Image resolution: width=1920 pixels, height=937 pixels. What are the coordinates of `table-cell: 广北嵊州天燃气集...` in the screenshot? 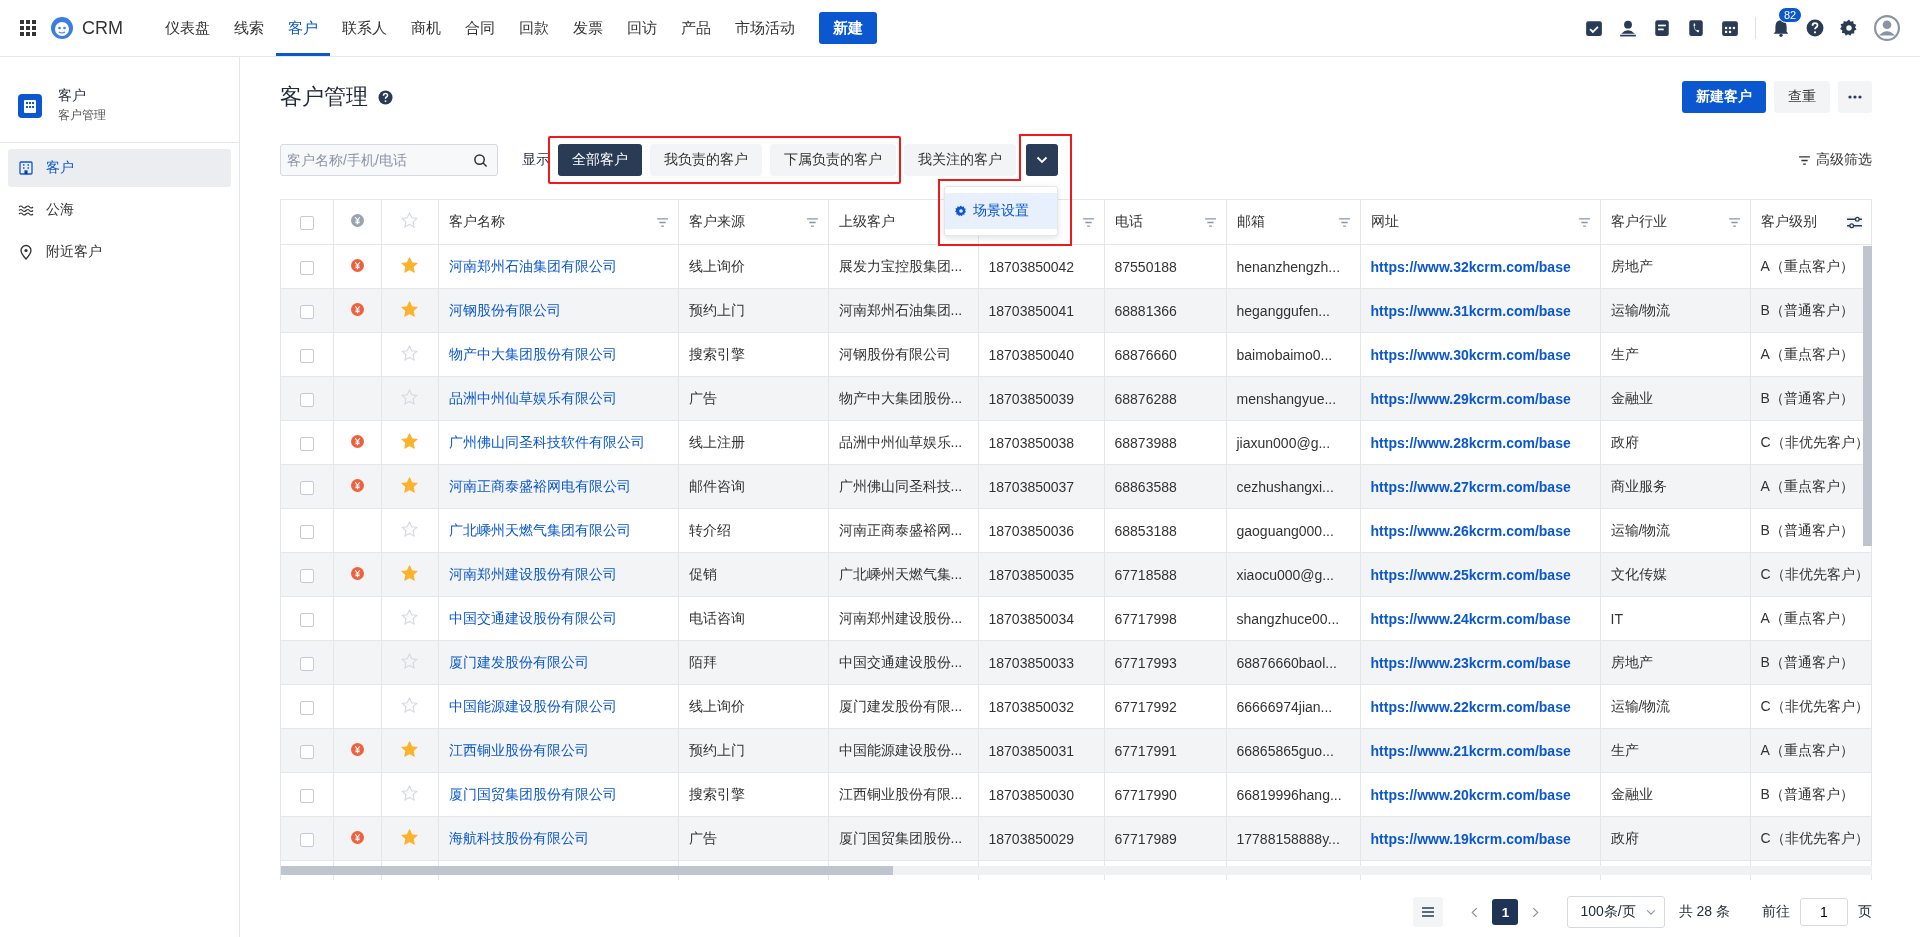 It's located at (900, 573).